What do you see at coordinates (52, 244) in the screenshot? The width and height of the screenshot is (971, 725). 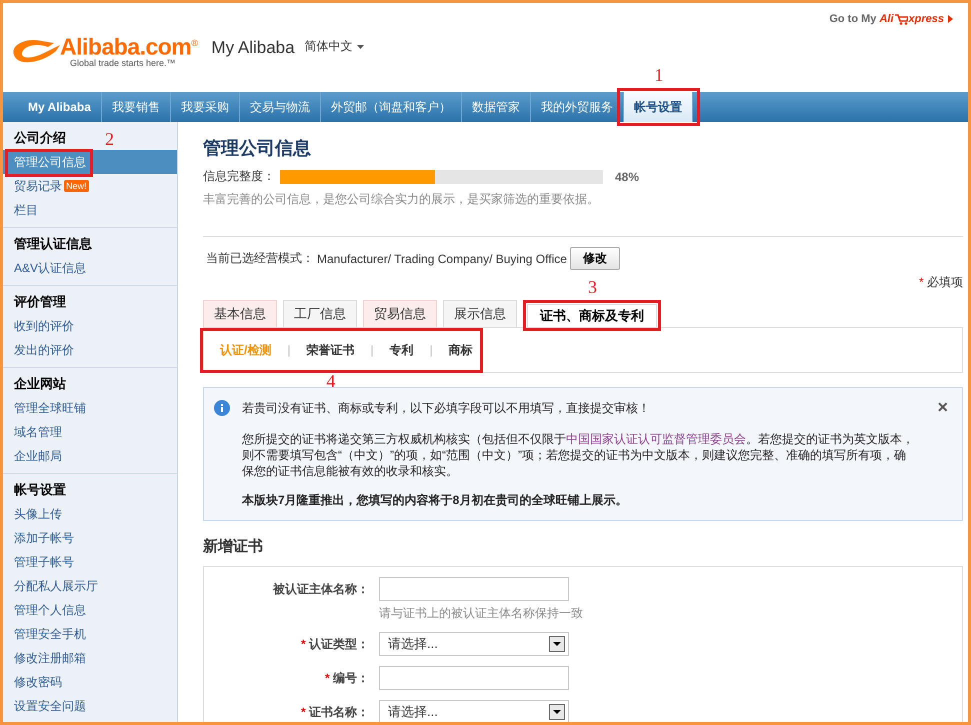 I see `sidebar-heading: 管理认证信息` at bounding box center [52, 244].